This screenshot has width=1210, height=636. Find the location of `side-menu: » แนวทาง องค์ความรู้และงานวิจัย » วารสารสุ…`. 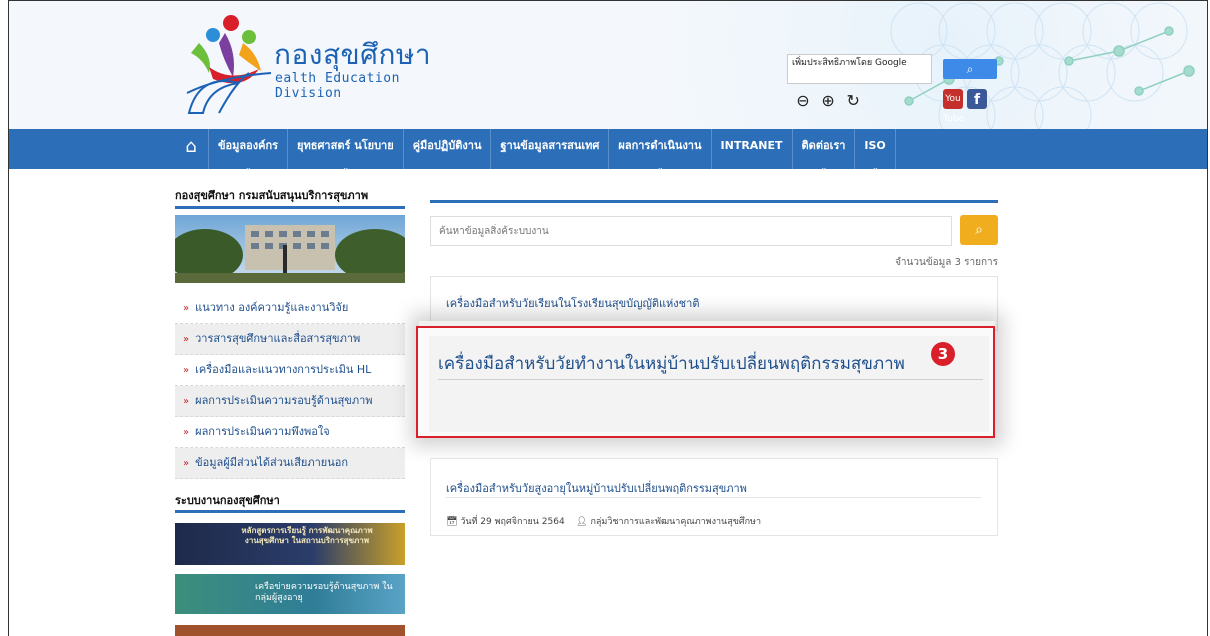

side-menu: » แนวทาง องค์ความรู้และงานวิจัย » วารสารสุ… is located at coordinates (290, 386).